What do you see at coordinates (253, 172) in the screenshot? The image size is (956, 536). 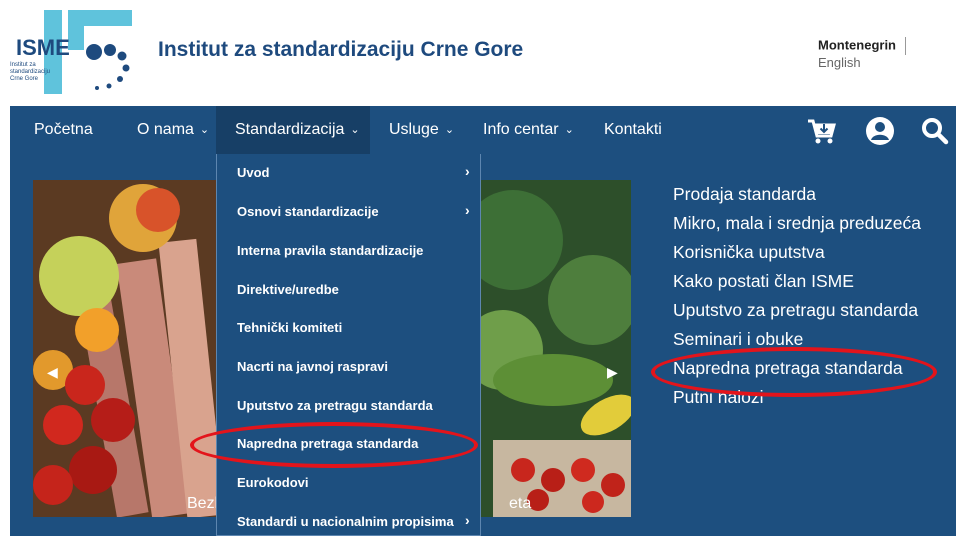 I see `dropdown-item-uvod: Uvod` at bounding box center [253, 172].